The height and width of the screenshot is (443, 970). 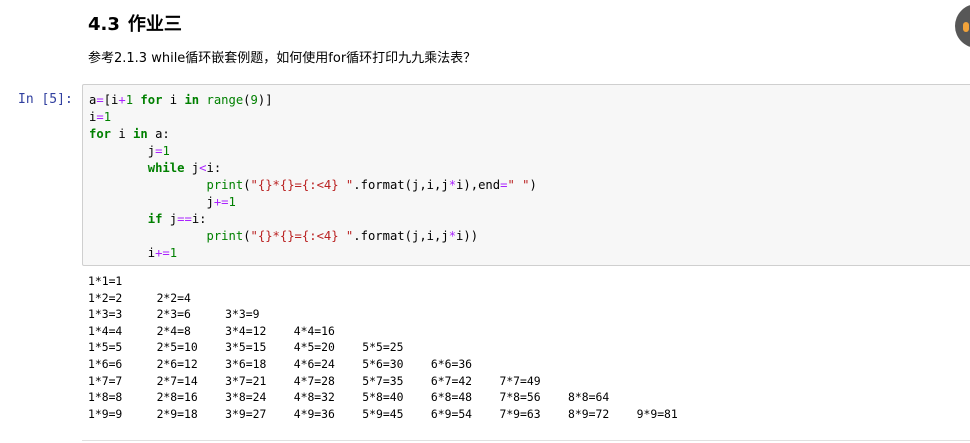 What do you see at coordinates (184, 168) in the screenshot?
I see `code-line: while j<i:` at bounding box center [184, 168].